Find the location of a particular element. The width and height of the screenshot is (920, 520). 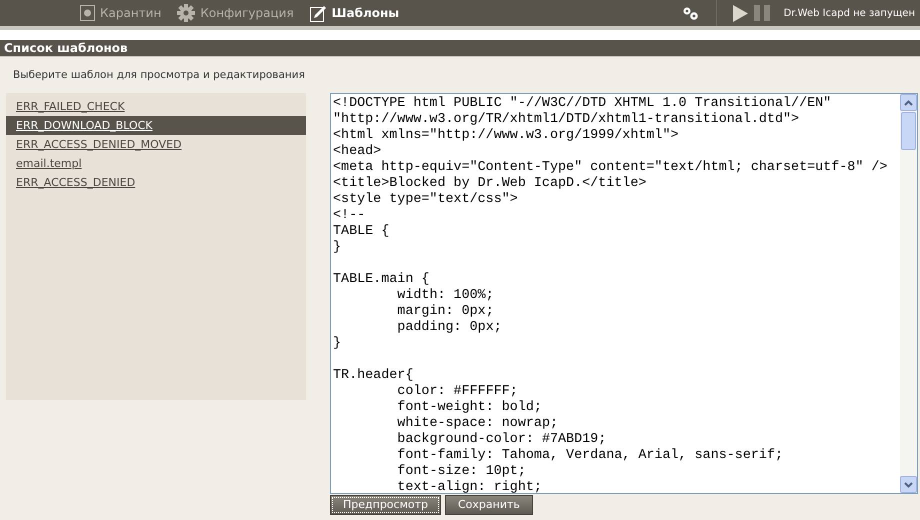

gear-icon is located at coordinates (186, 13).